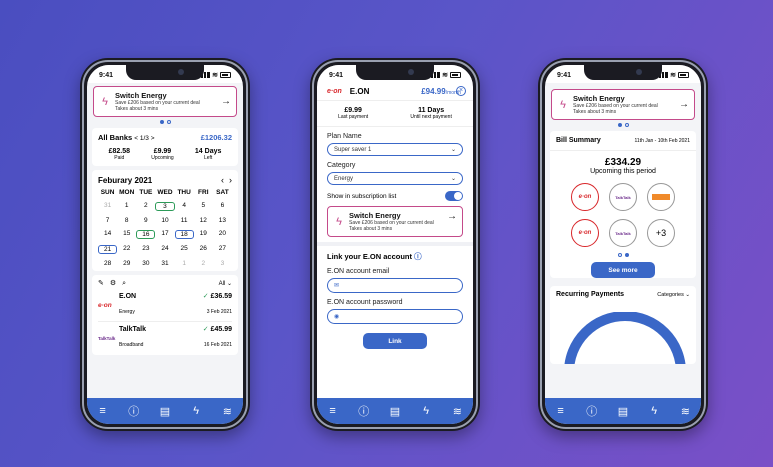  Describe the element at coordinates (145, 263) in the screenshot. I see `calendar-day: 30` at that location.